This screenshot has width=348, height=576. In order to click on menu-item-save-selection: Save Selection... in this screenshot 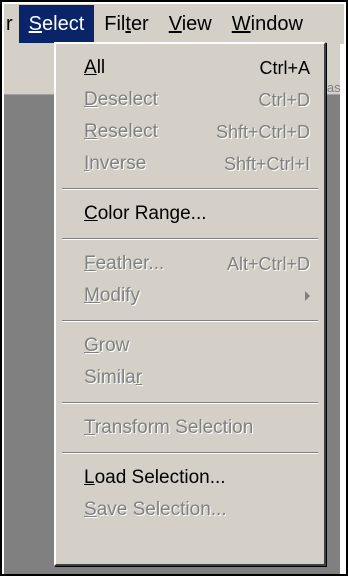, I will do `click(190, 510)`.